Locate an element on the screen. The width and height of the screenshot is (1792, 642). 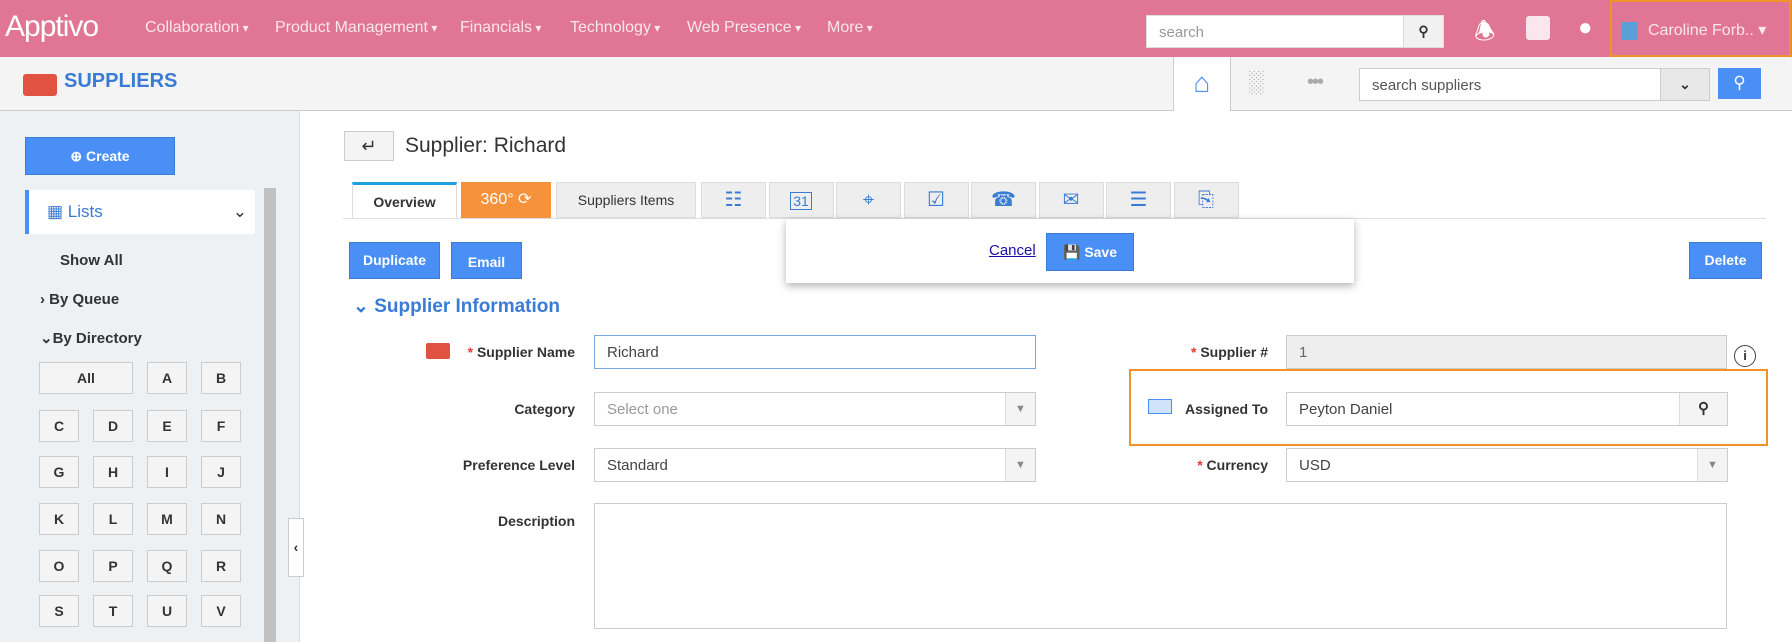
currency-select: USD ▼ is located at coordinates (1507, 465).